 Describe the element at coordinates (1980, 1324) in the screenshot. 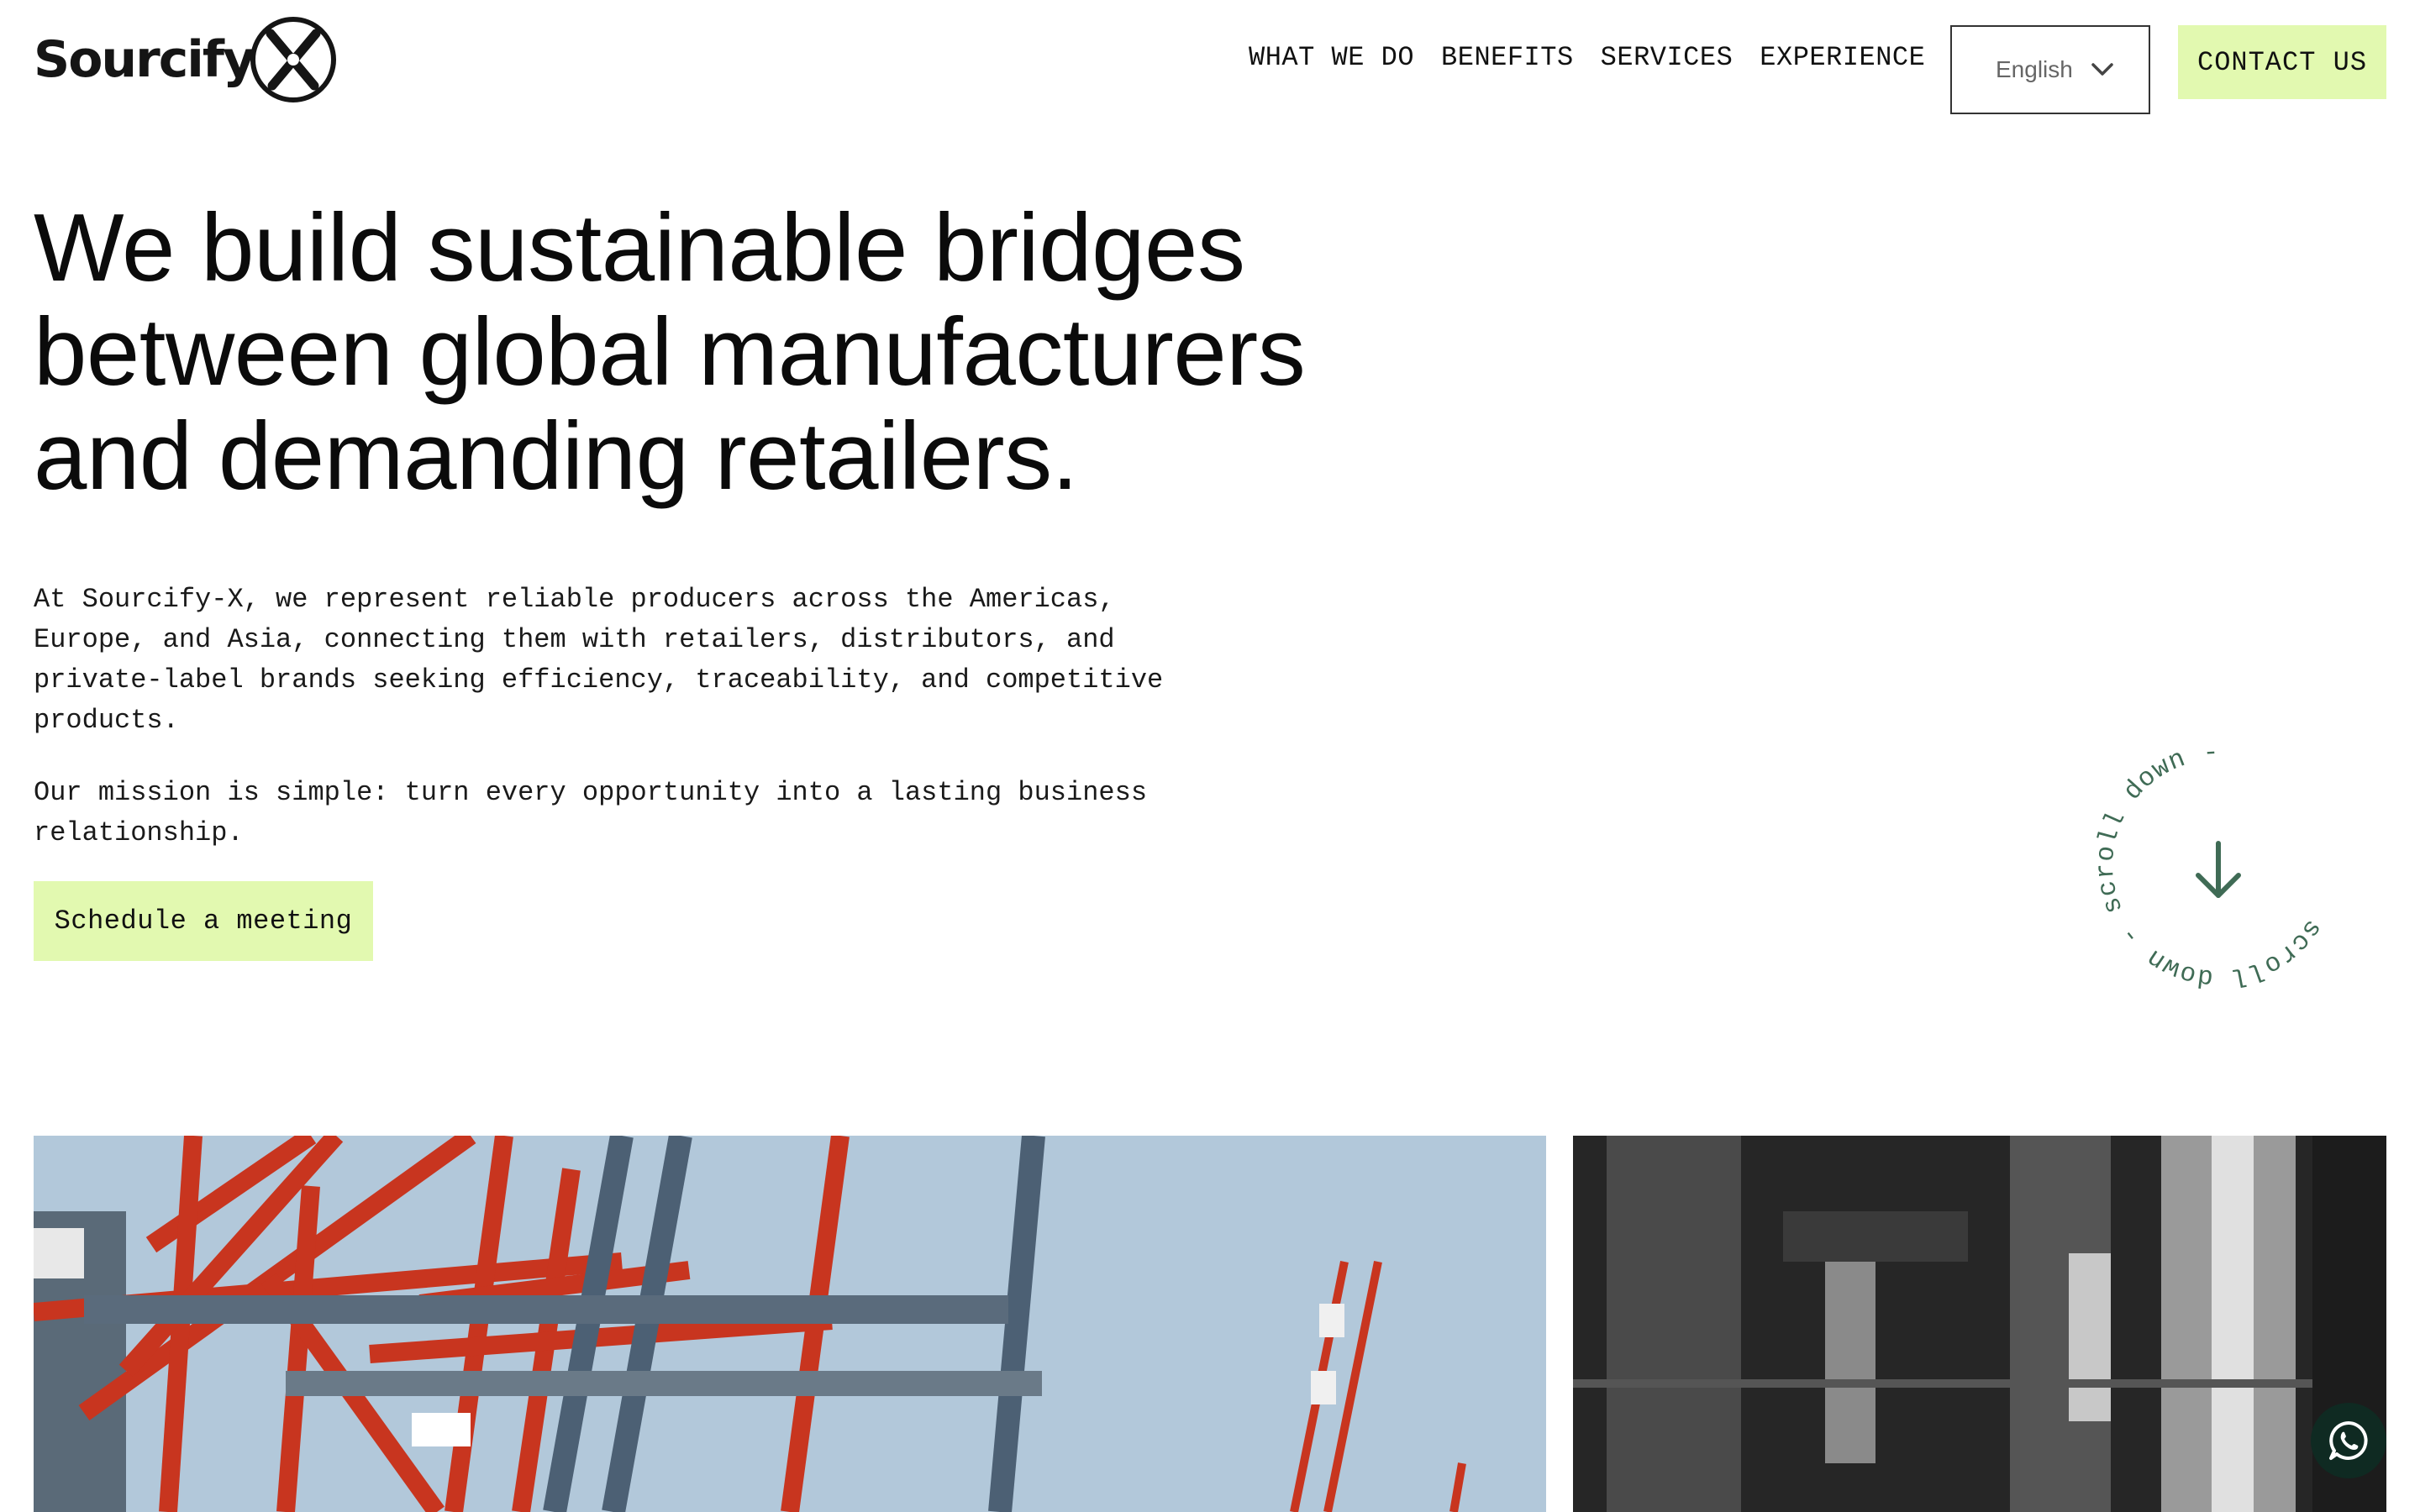

I see `machinery-image` at that location.